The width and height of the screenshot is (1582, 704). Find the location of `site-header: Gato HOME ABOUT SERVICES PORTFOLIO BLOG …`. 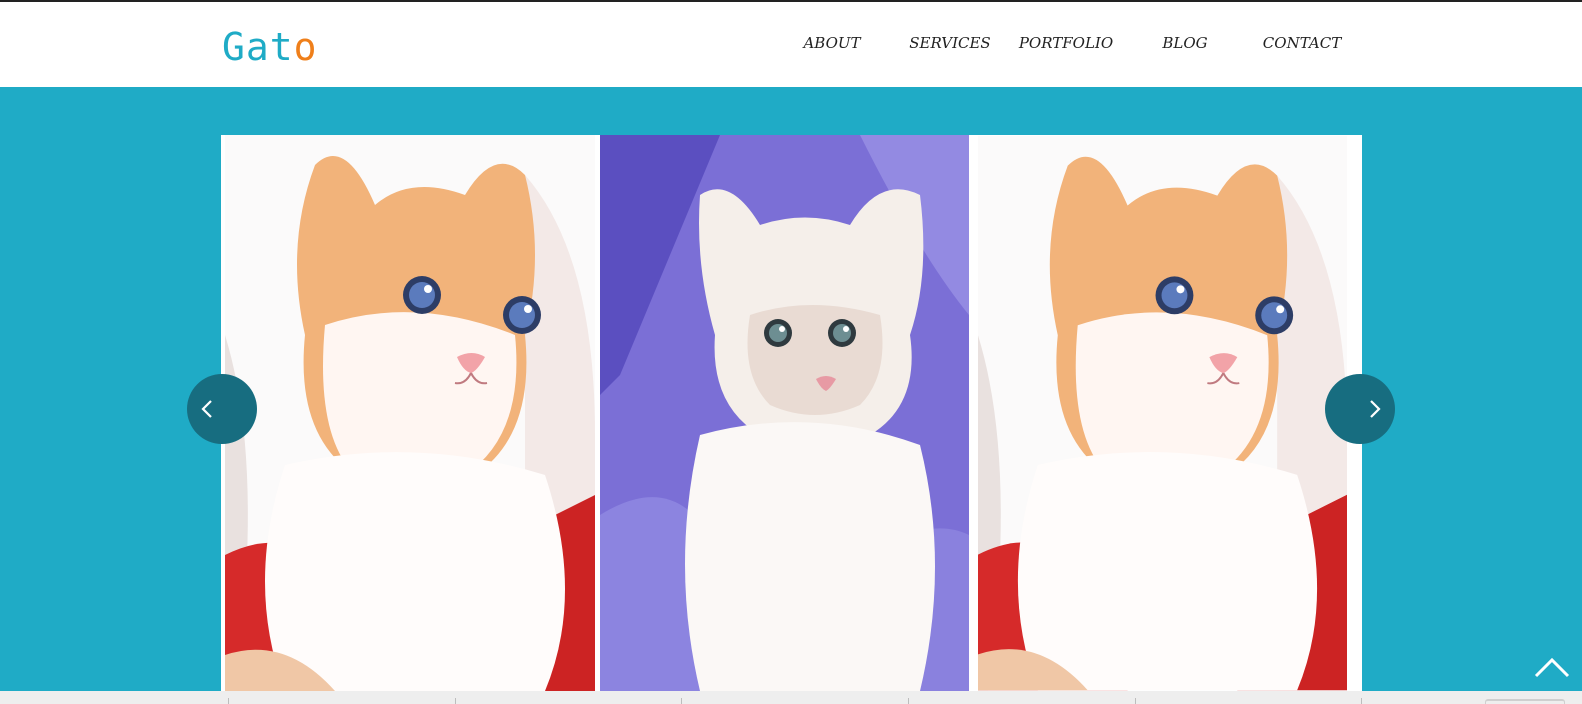

site-header: Gato HOME ABOUT SERVICES PORTFOLIO BLOG … is located at coordinates (791, 44).